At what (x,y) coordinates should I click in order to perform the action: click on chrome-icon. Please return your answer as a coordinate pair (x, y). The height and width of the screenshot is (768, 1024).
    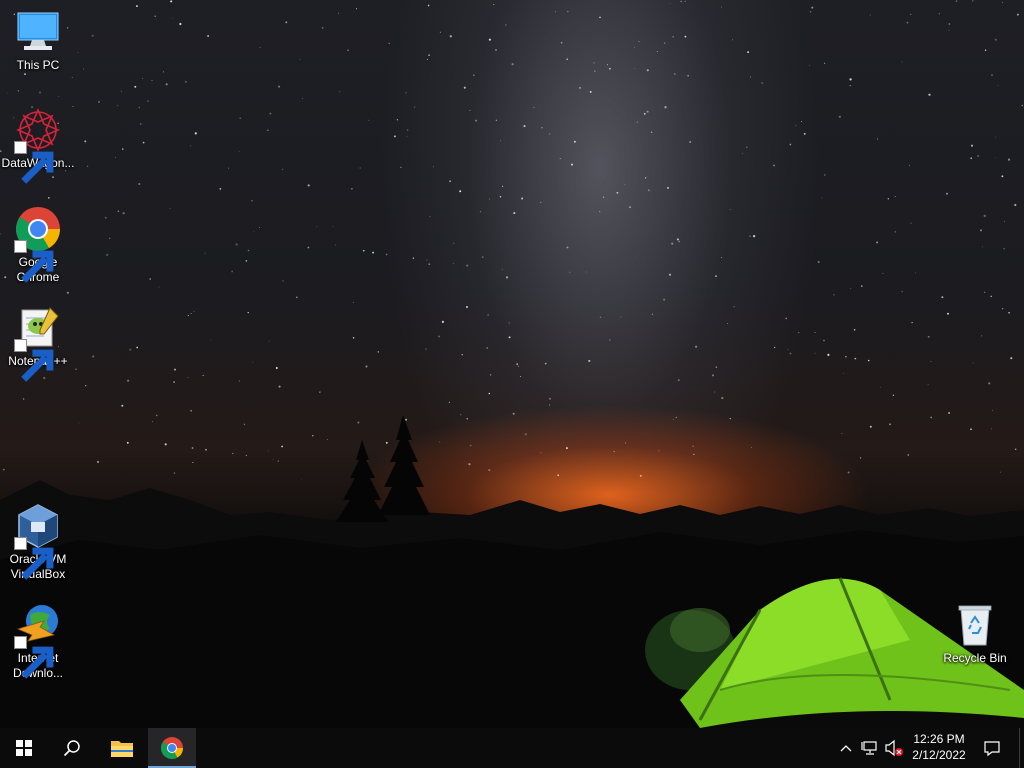
    Looking at the image, I should click on (172, 748).